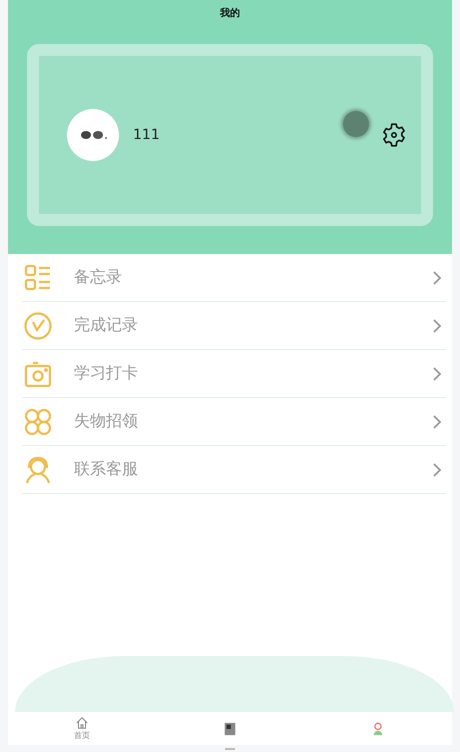  Describe the element at coordinates (230, 749) in the screenshot. I see `home-indicator` at that location.